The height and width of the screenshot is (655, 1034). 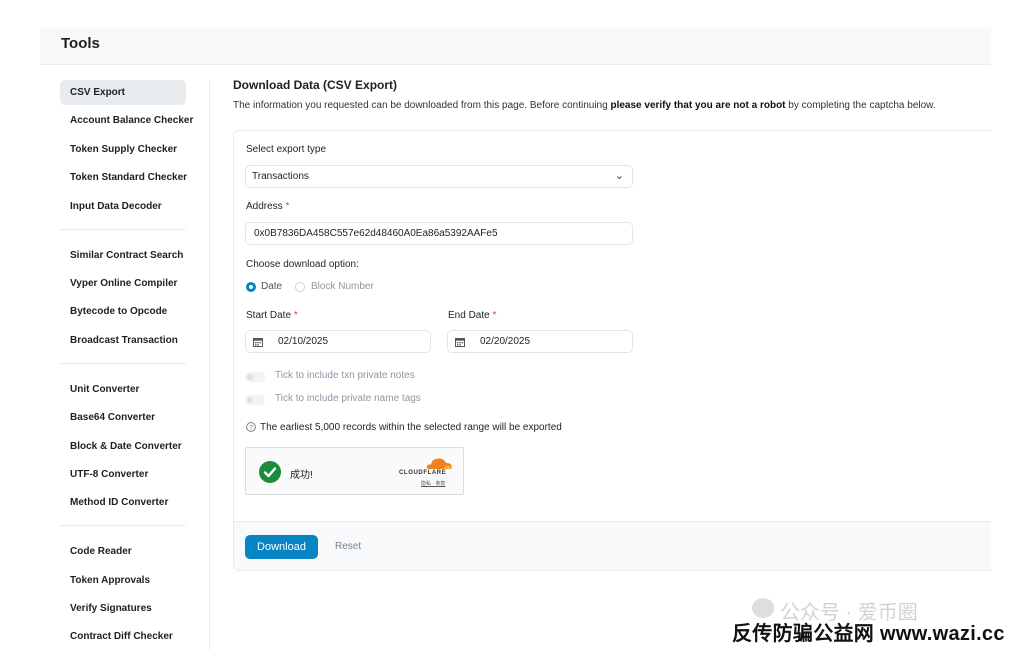 I want to click on start-date-input: 02/10/2025, so click(x=338, y=341).